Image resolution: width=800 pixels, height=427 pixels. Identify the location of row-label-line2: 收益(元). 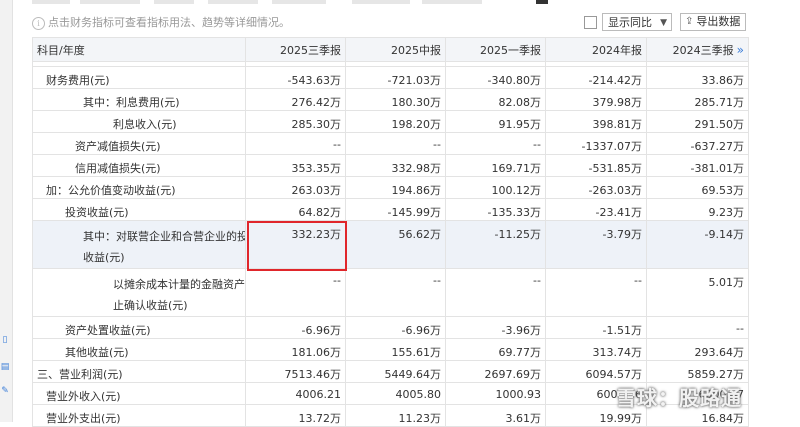
(104, 257).